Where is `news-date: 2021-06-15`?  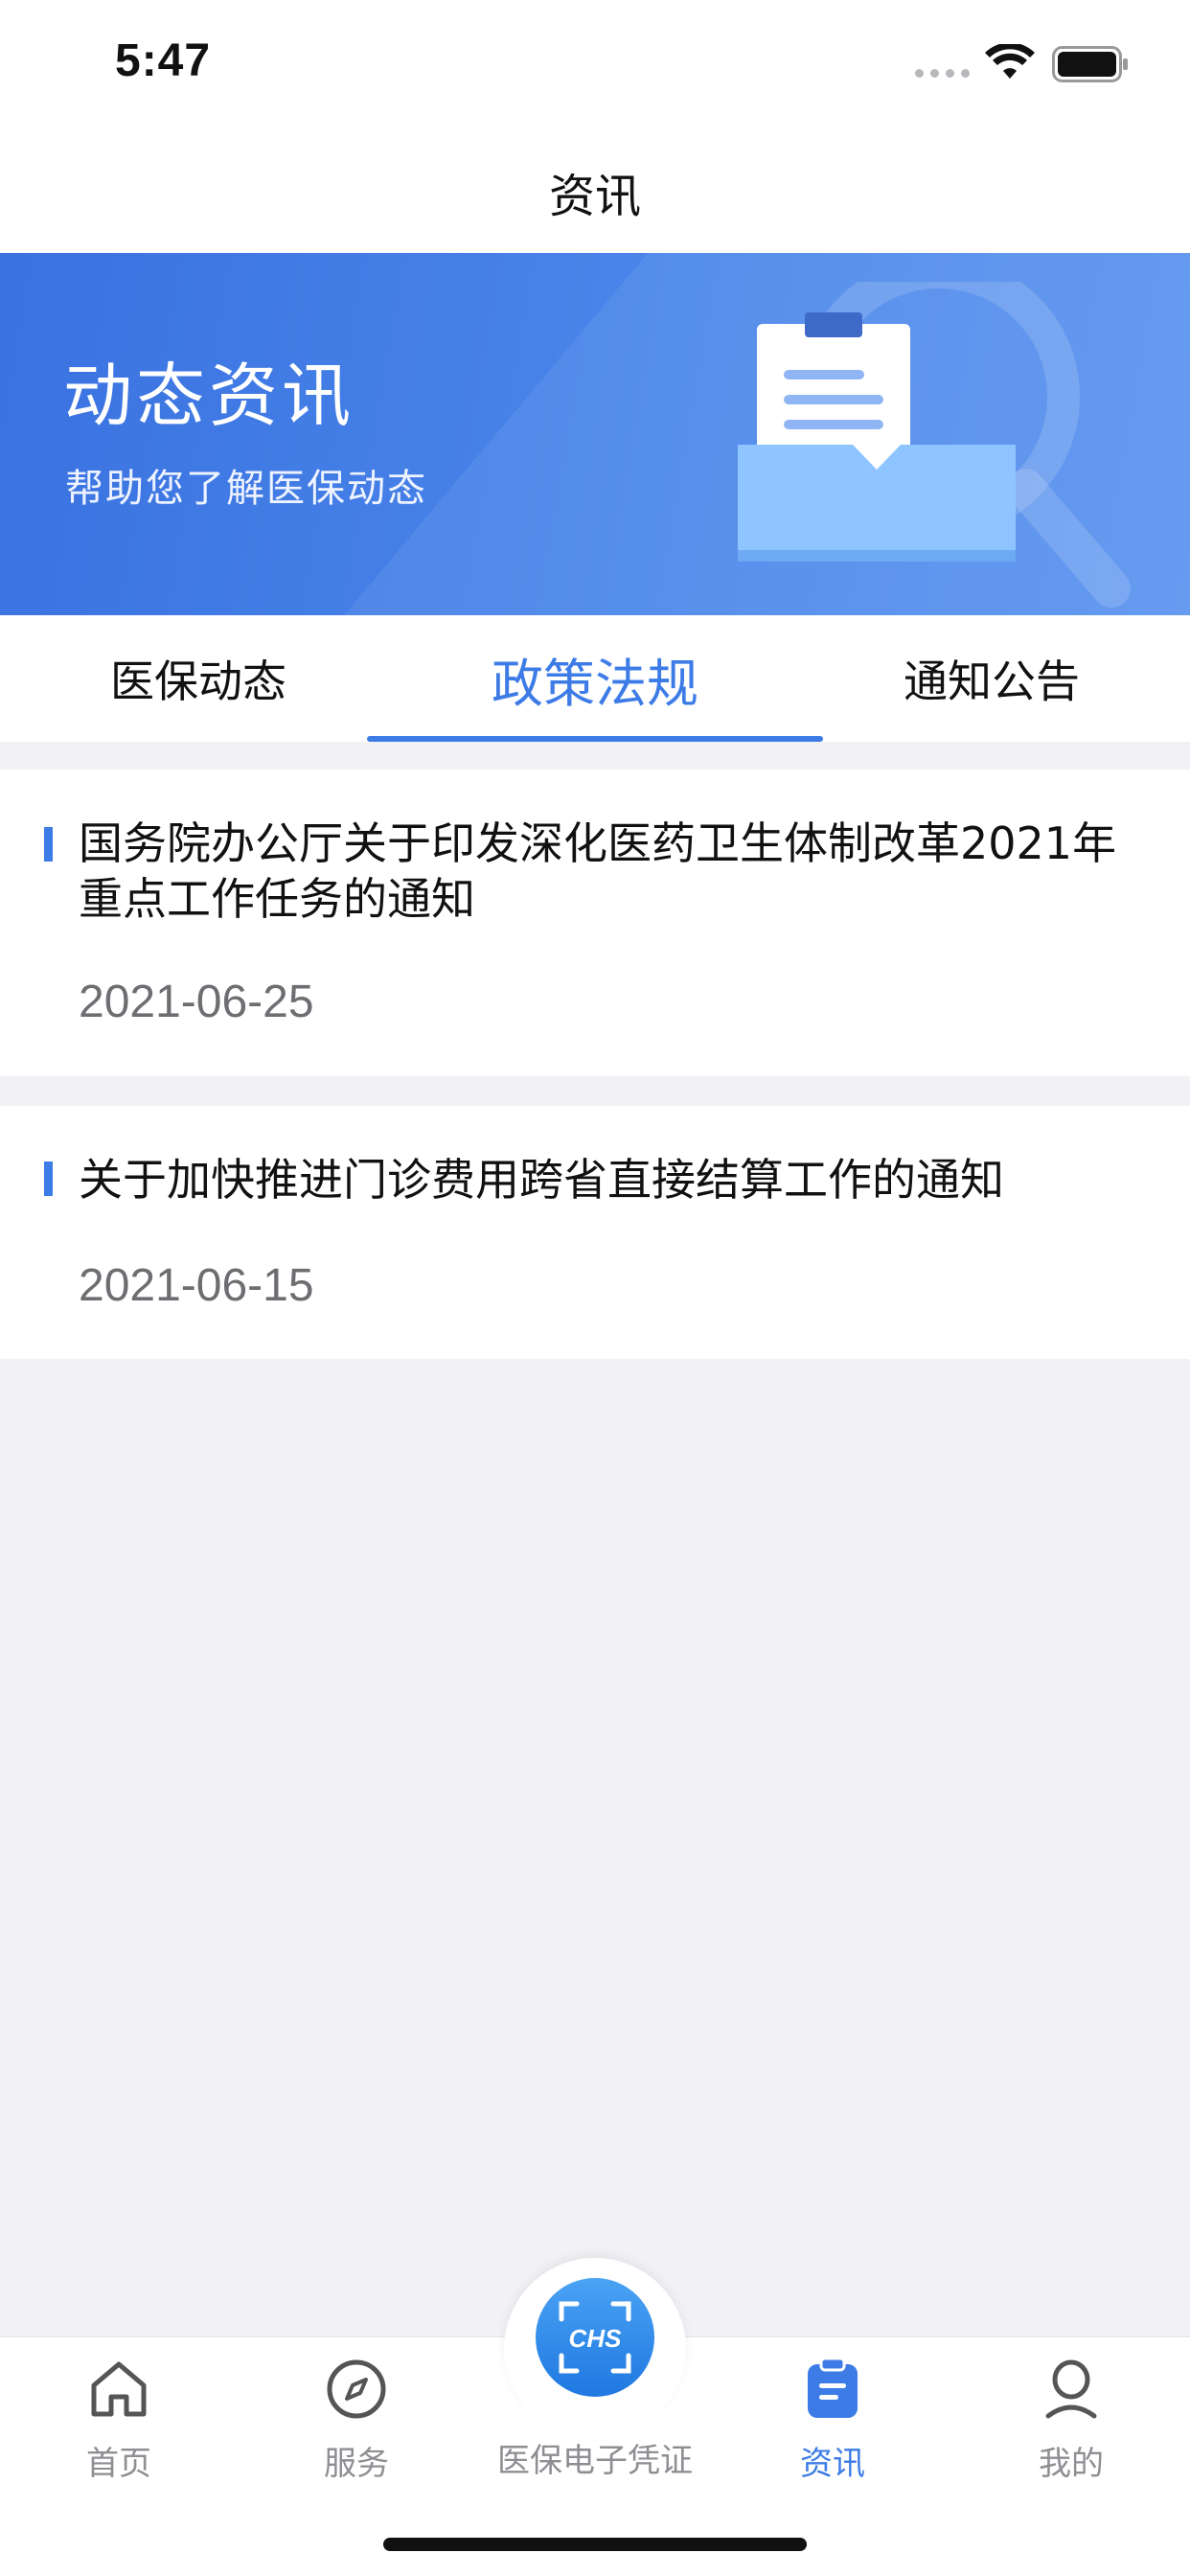 news-date: 2021-06-15 is located at coordinates (197, 1285).